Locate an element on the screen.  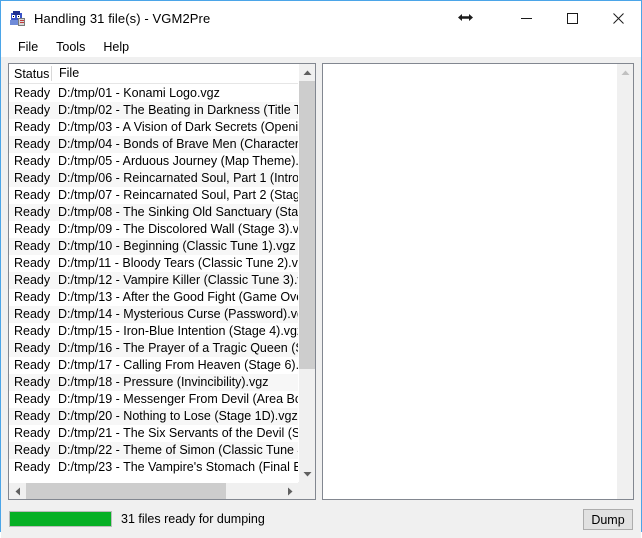
title-bar: Handling 31 file(s) - VGM2Pre is located at coordinates (321, 18).